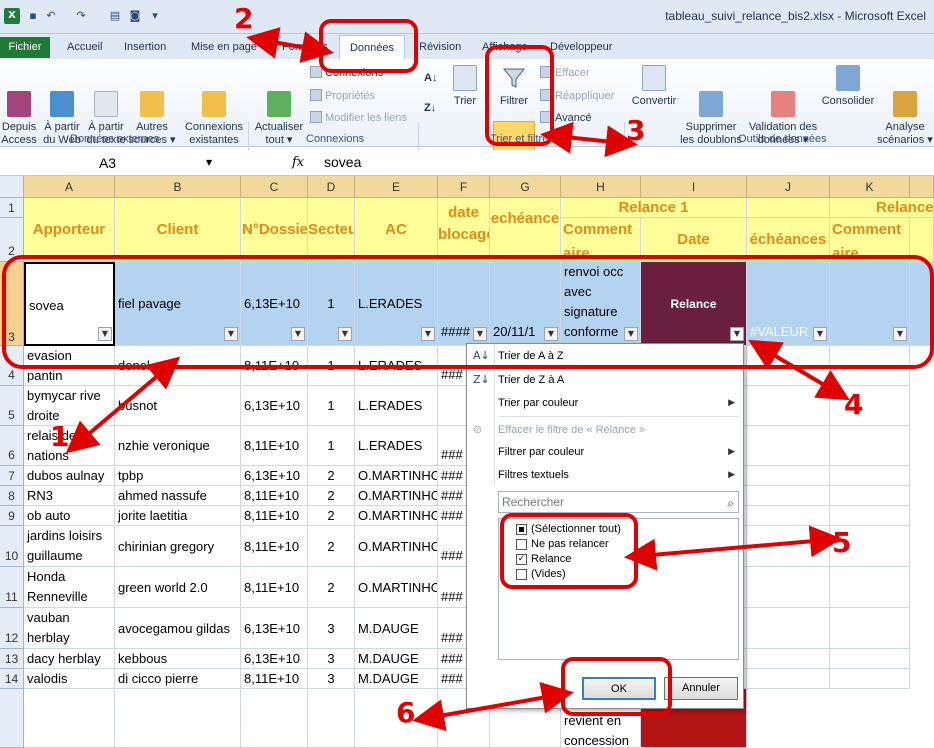 The height and width of the screenshot is (748, 934). I want to click on cell-j4, so click(788, 366).